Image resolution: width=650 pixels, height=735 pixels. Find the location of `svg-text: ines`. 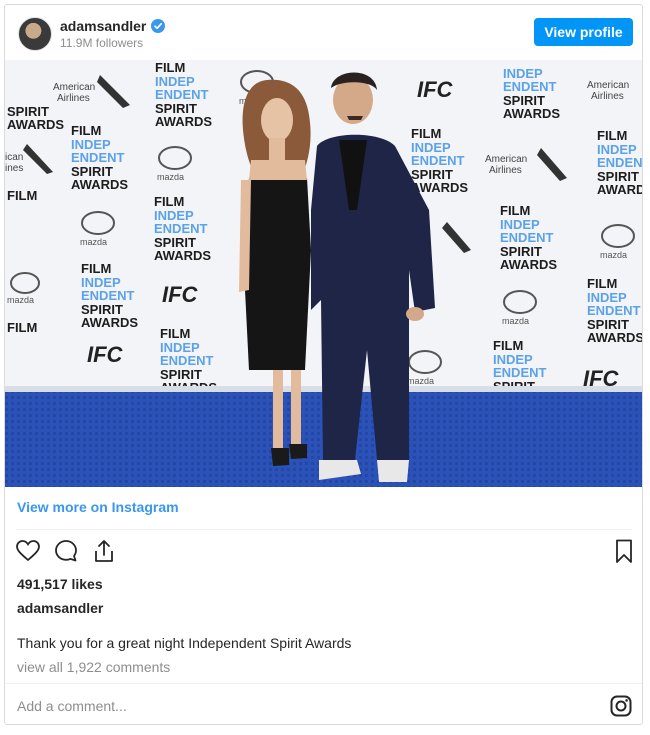

svg-text: ines is located at coordinates (14, 168).